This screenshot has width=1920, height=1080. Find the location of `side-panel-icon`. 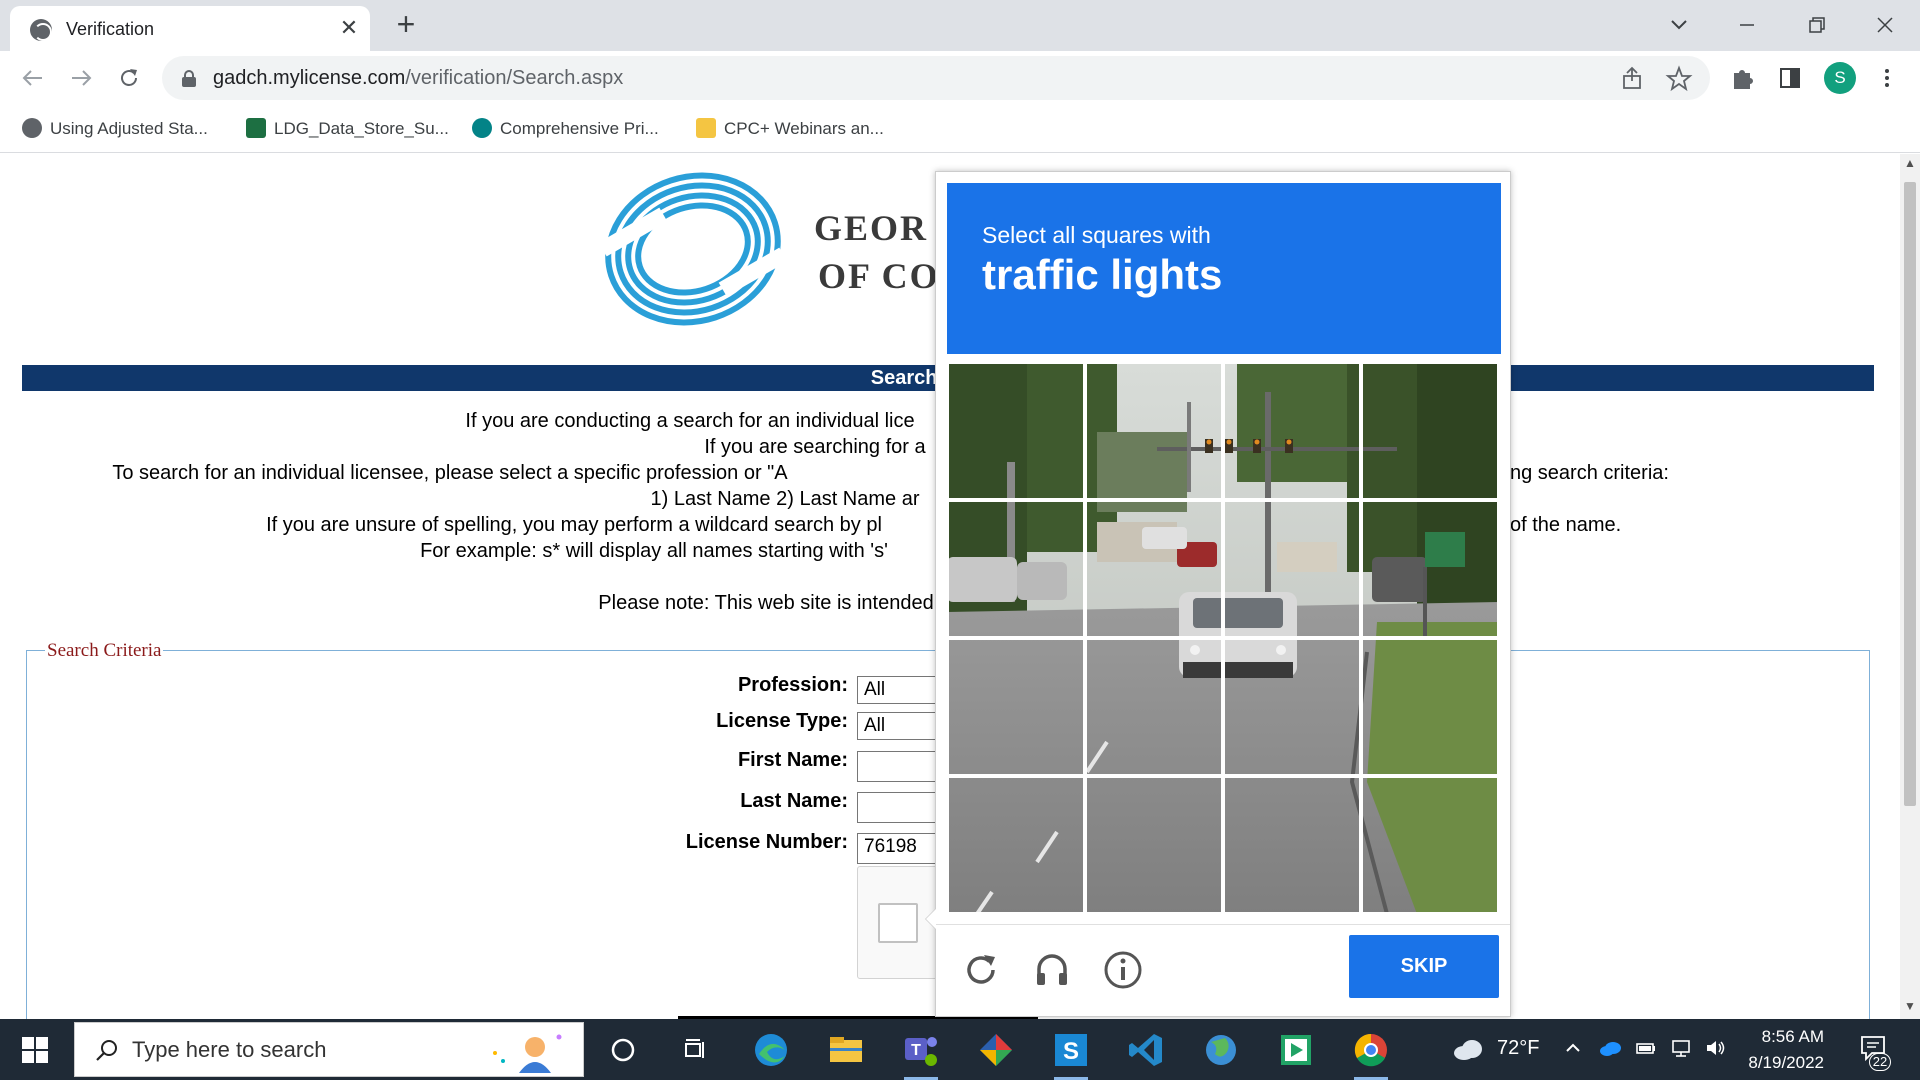

side-panel-icon is located at coordinates (1790, 78).